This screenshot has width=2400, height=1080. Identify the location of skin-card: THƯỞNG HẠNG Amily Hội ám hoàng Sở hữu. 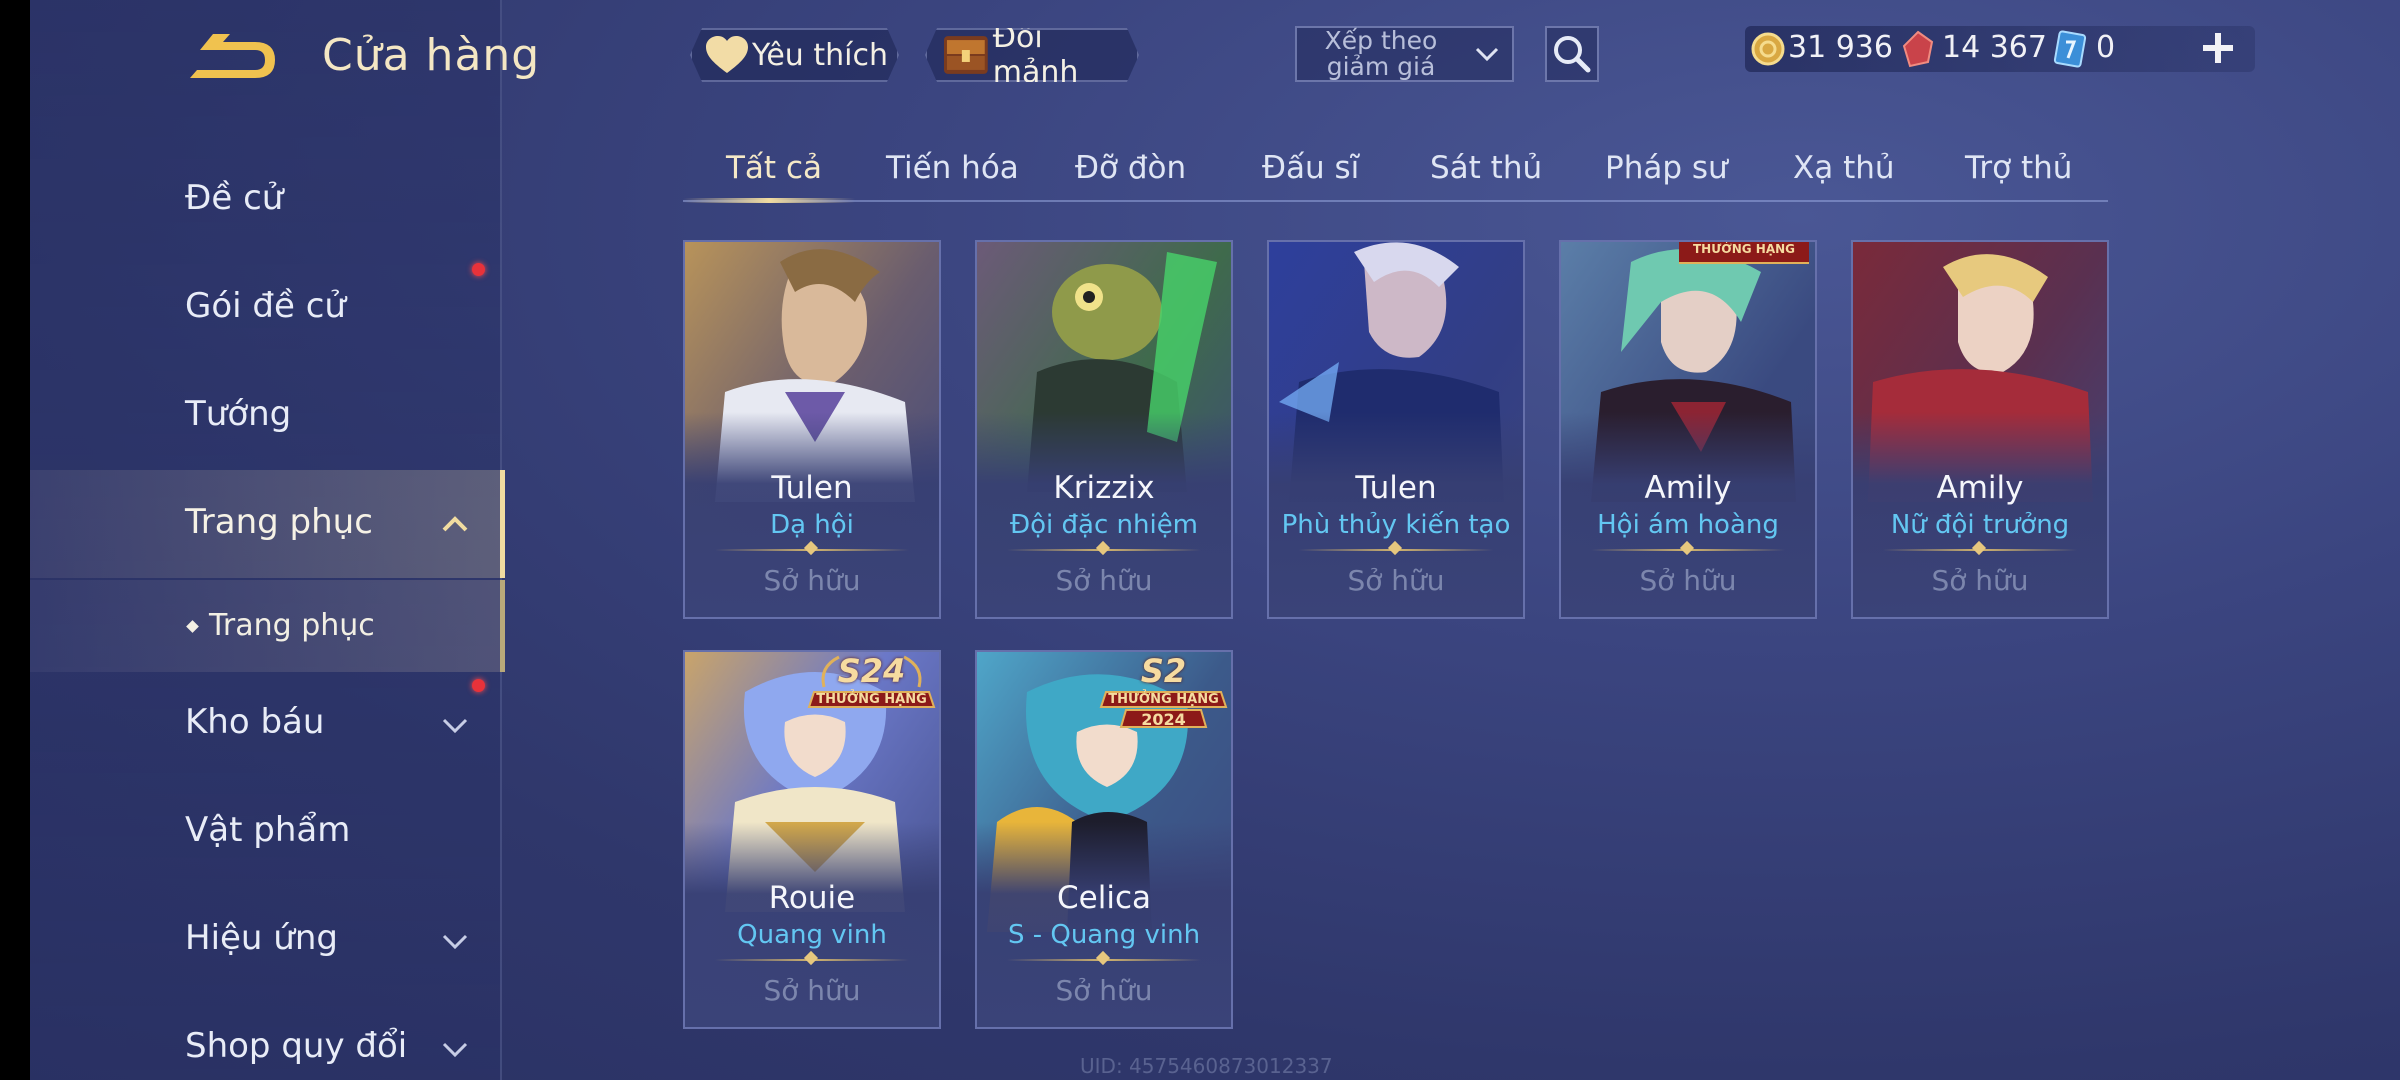
(1688, 429).